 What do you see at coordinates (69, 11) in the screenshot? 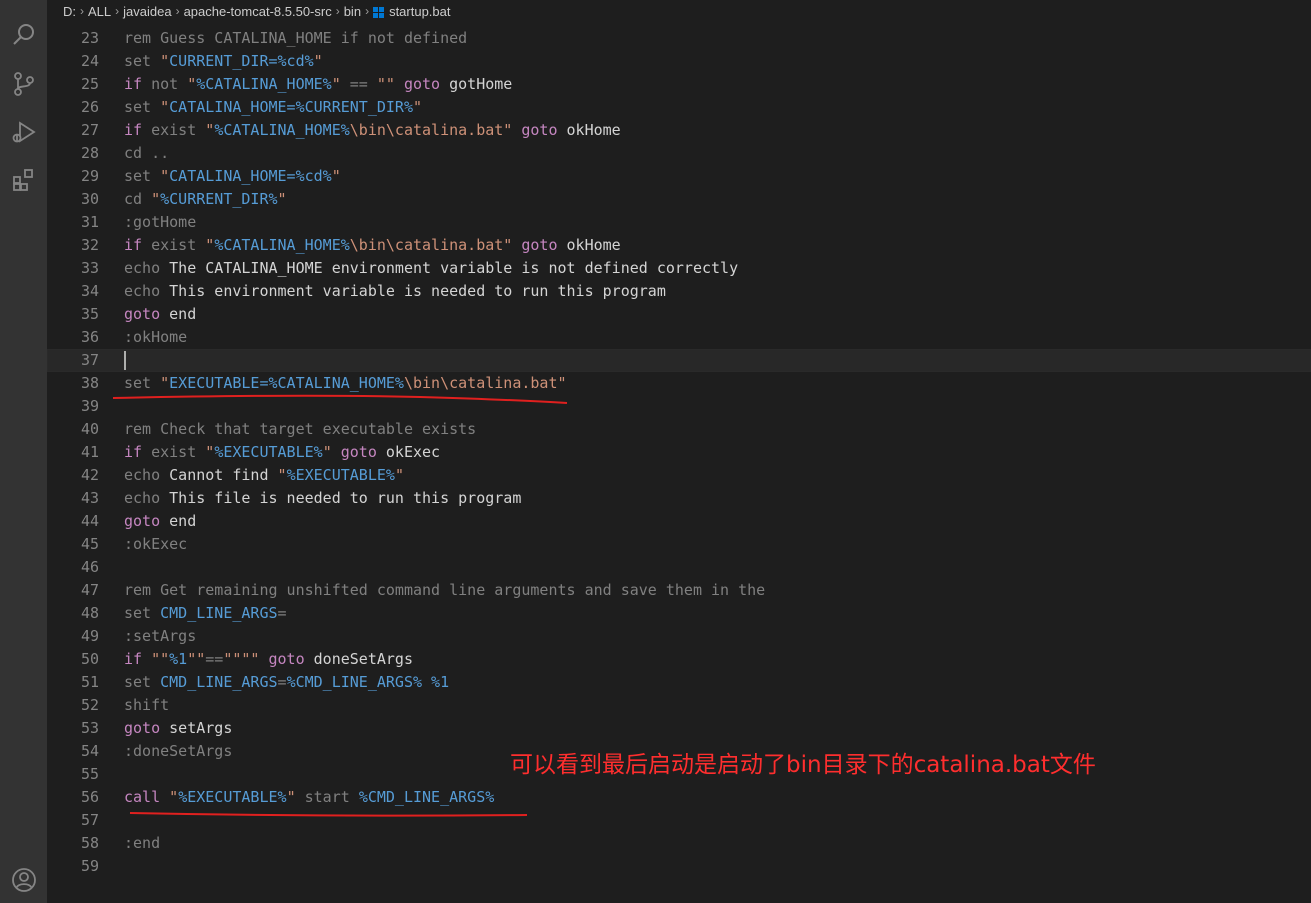
I see `breadcrumb-item: D:` at bounding box center [69, 11].